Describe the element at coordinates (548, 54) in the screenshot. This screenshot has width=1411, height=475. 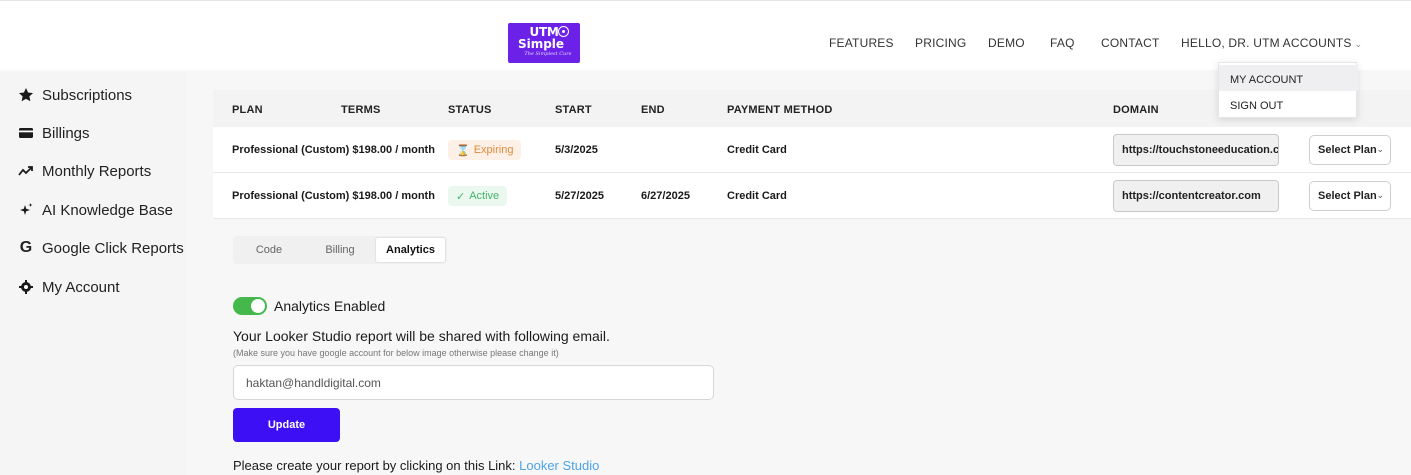
I see `logo-tagline: The Simplest Cure` at that location.